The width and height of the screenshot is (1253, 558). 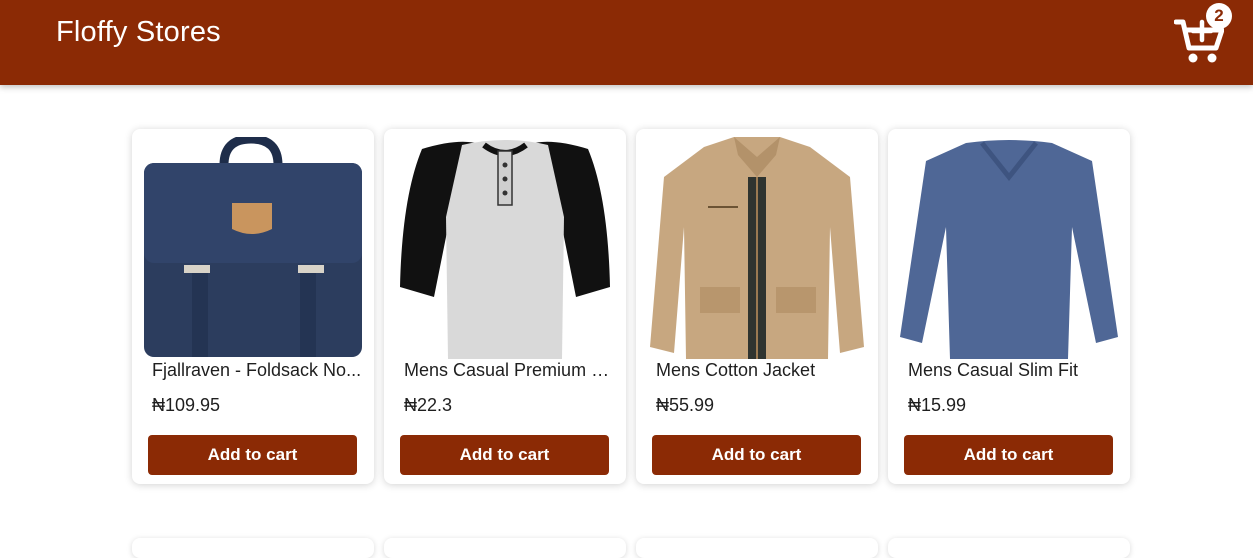 What do you see at coordinates (1013, 370) in the screenshot?
I see `product-title: Mens Casual Slim Fit` at bounding box center [1013, 370].